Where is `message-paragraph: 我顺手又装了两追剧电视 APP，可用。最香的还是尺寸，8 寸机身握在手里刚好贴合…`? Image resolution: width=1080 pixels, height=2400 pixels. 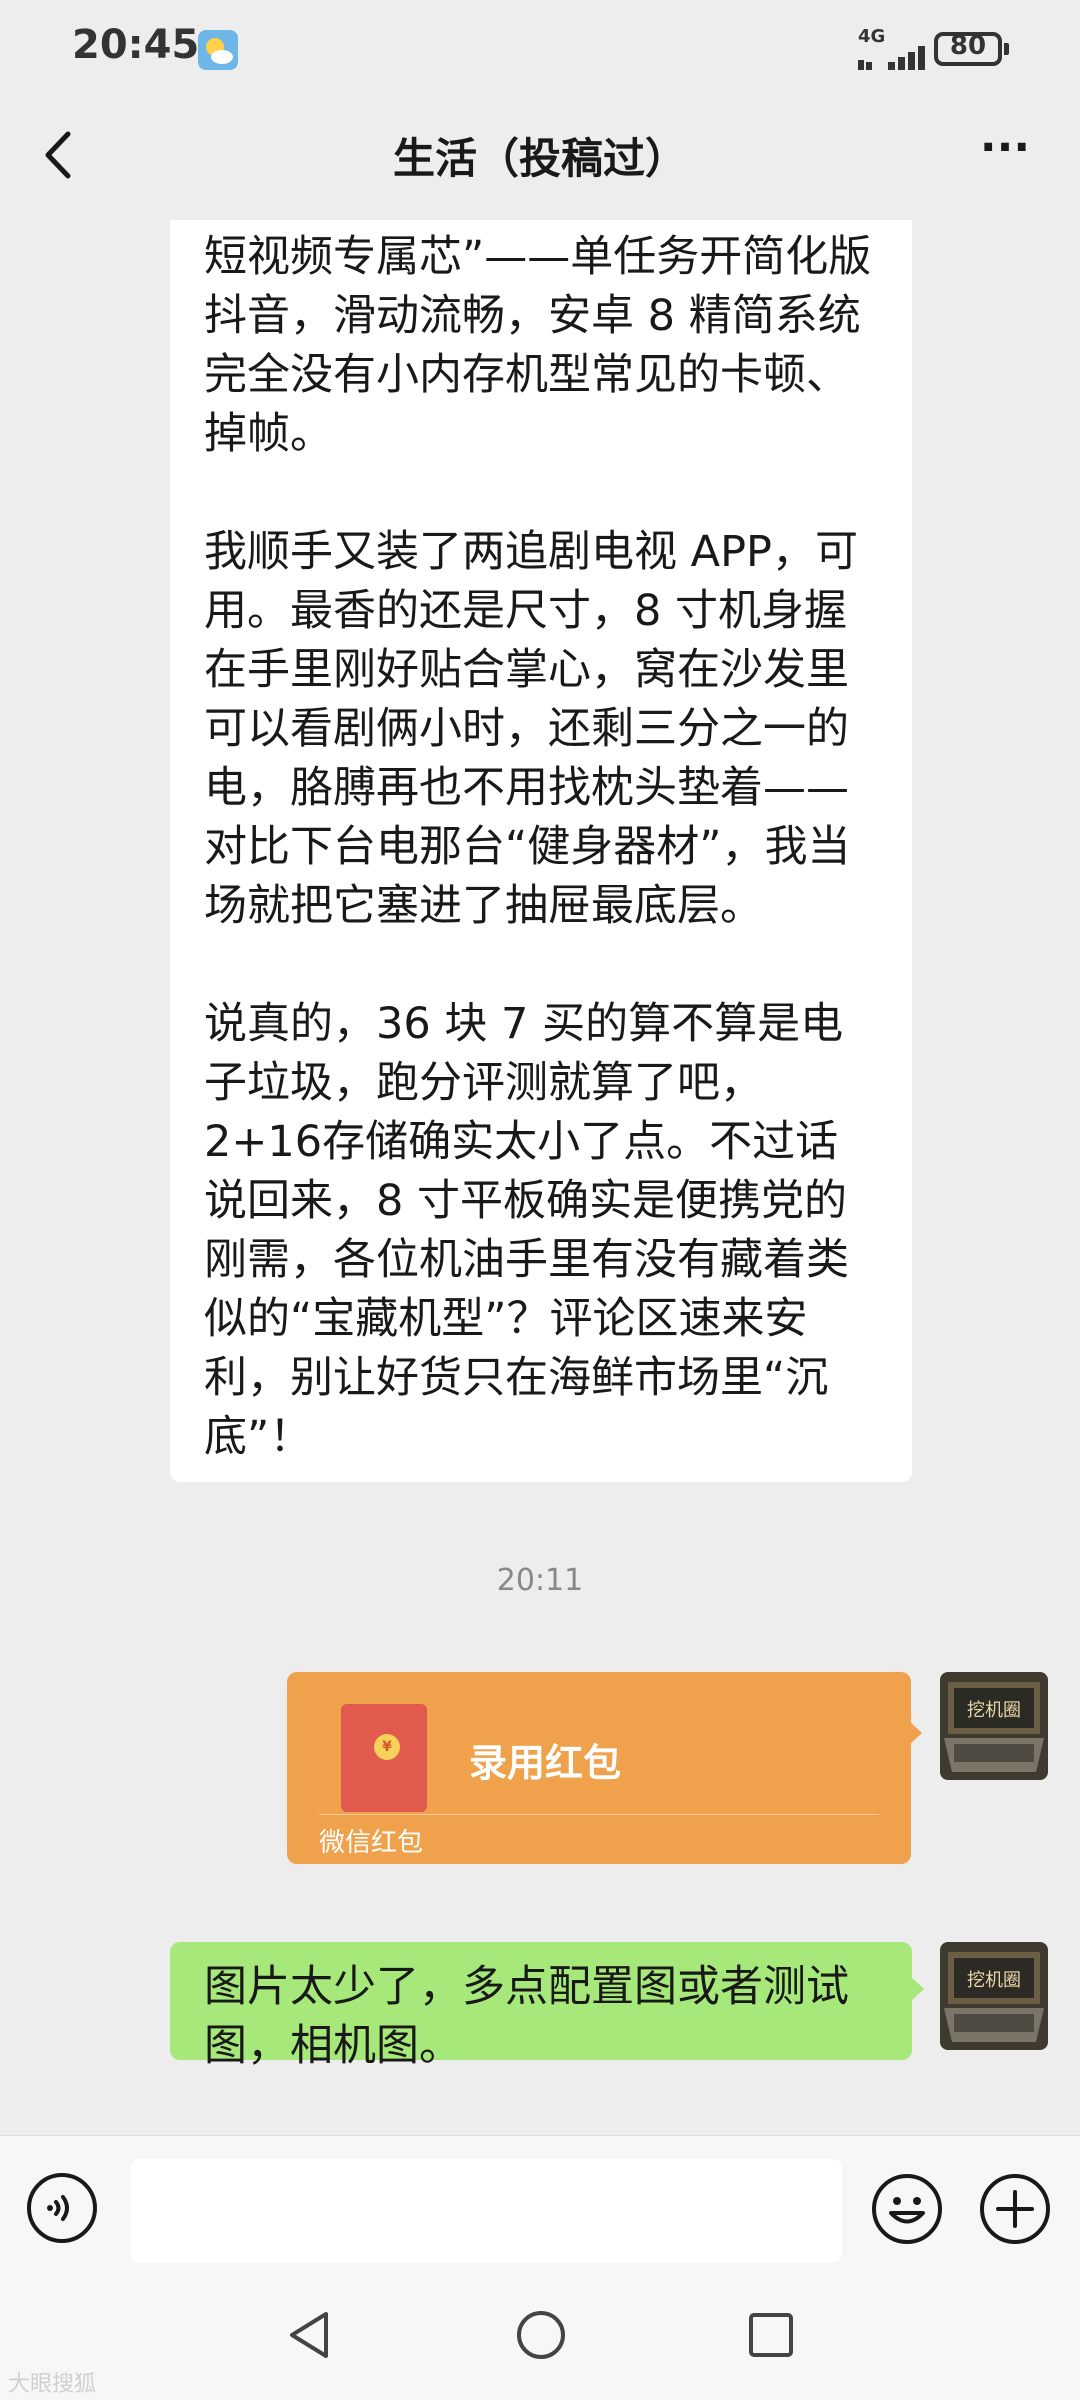 message-paragraph: 我顺手又装了两追剧电视 APP，可用。最香的还是尺寸，8 寸机身握在手里刚好贴合… is located at coordinates (531, 729).